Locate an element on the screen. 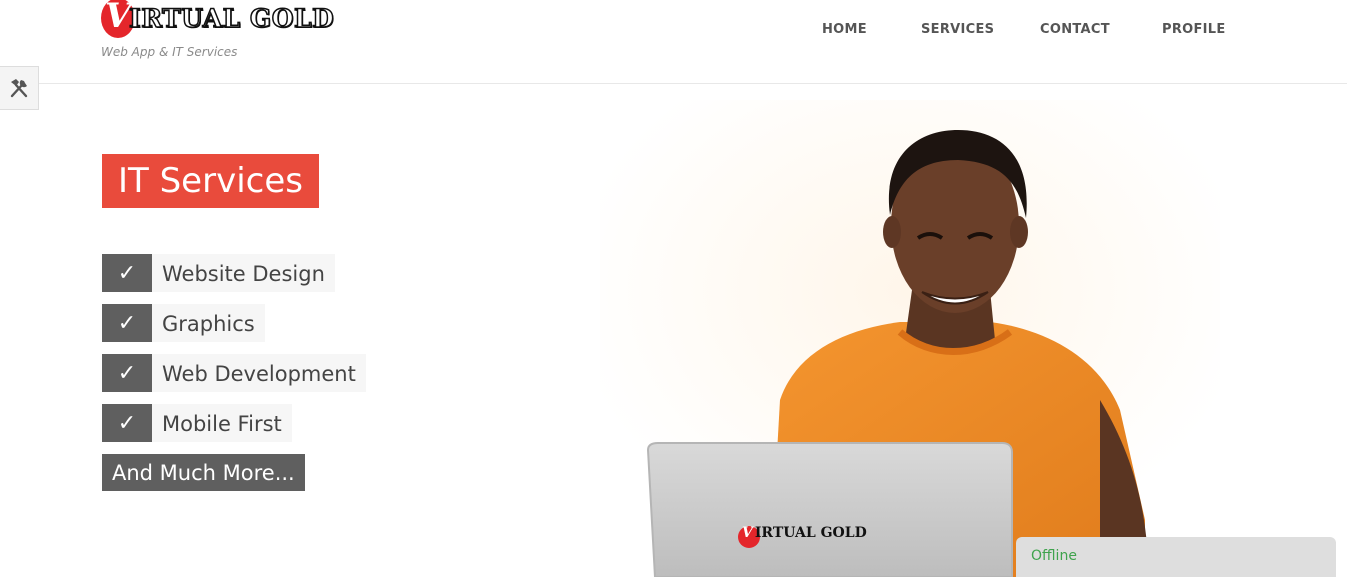 The image size is (1347, 577). chat-widget: Offline is located at coordinates (1176, 557).